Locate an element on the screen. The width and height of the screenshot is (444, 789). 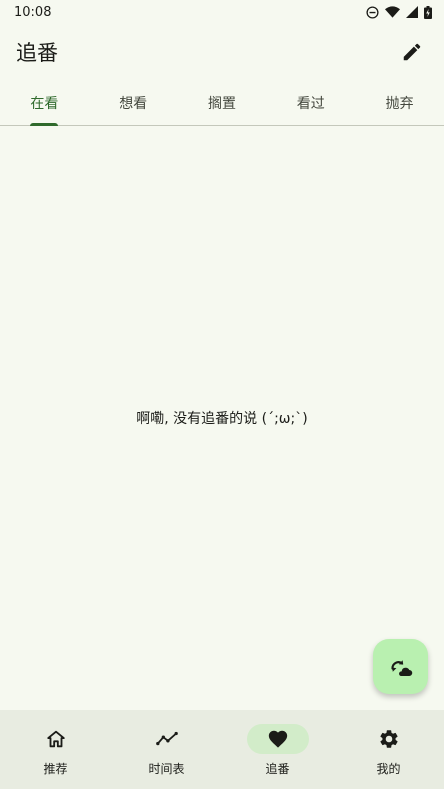
wifi-icon is located at coordinates (392, 12).